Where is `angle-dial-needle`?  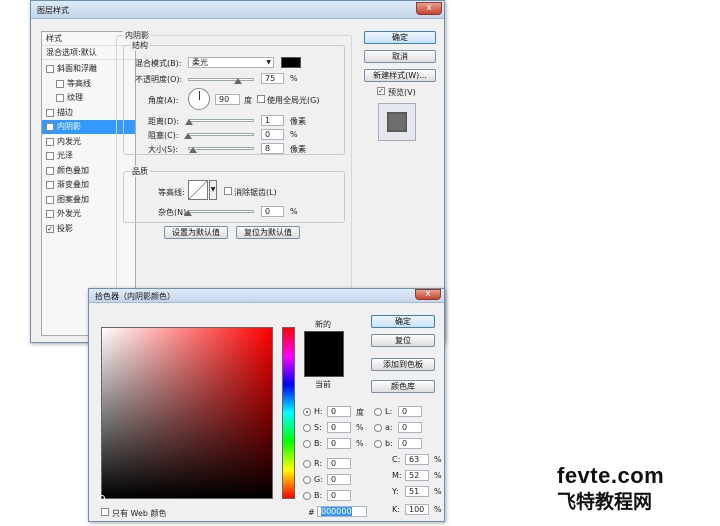 angle-dial-needle is located at coordinates (199, 95).